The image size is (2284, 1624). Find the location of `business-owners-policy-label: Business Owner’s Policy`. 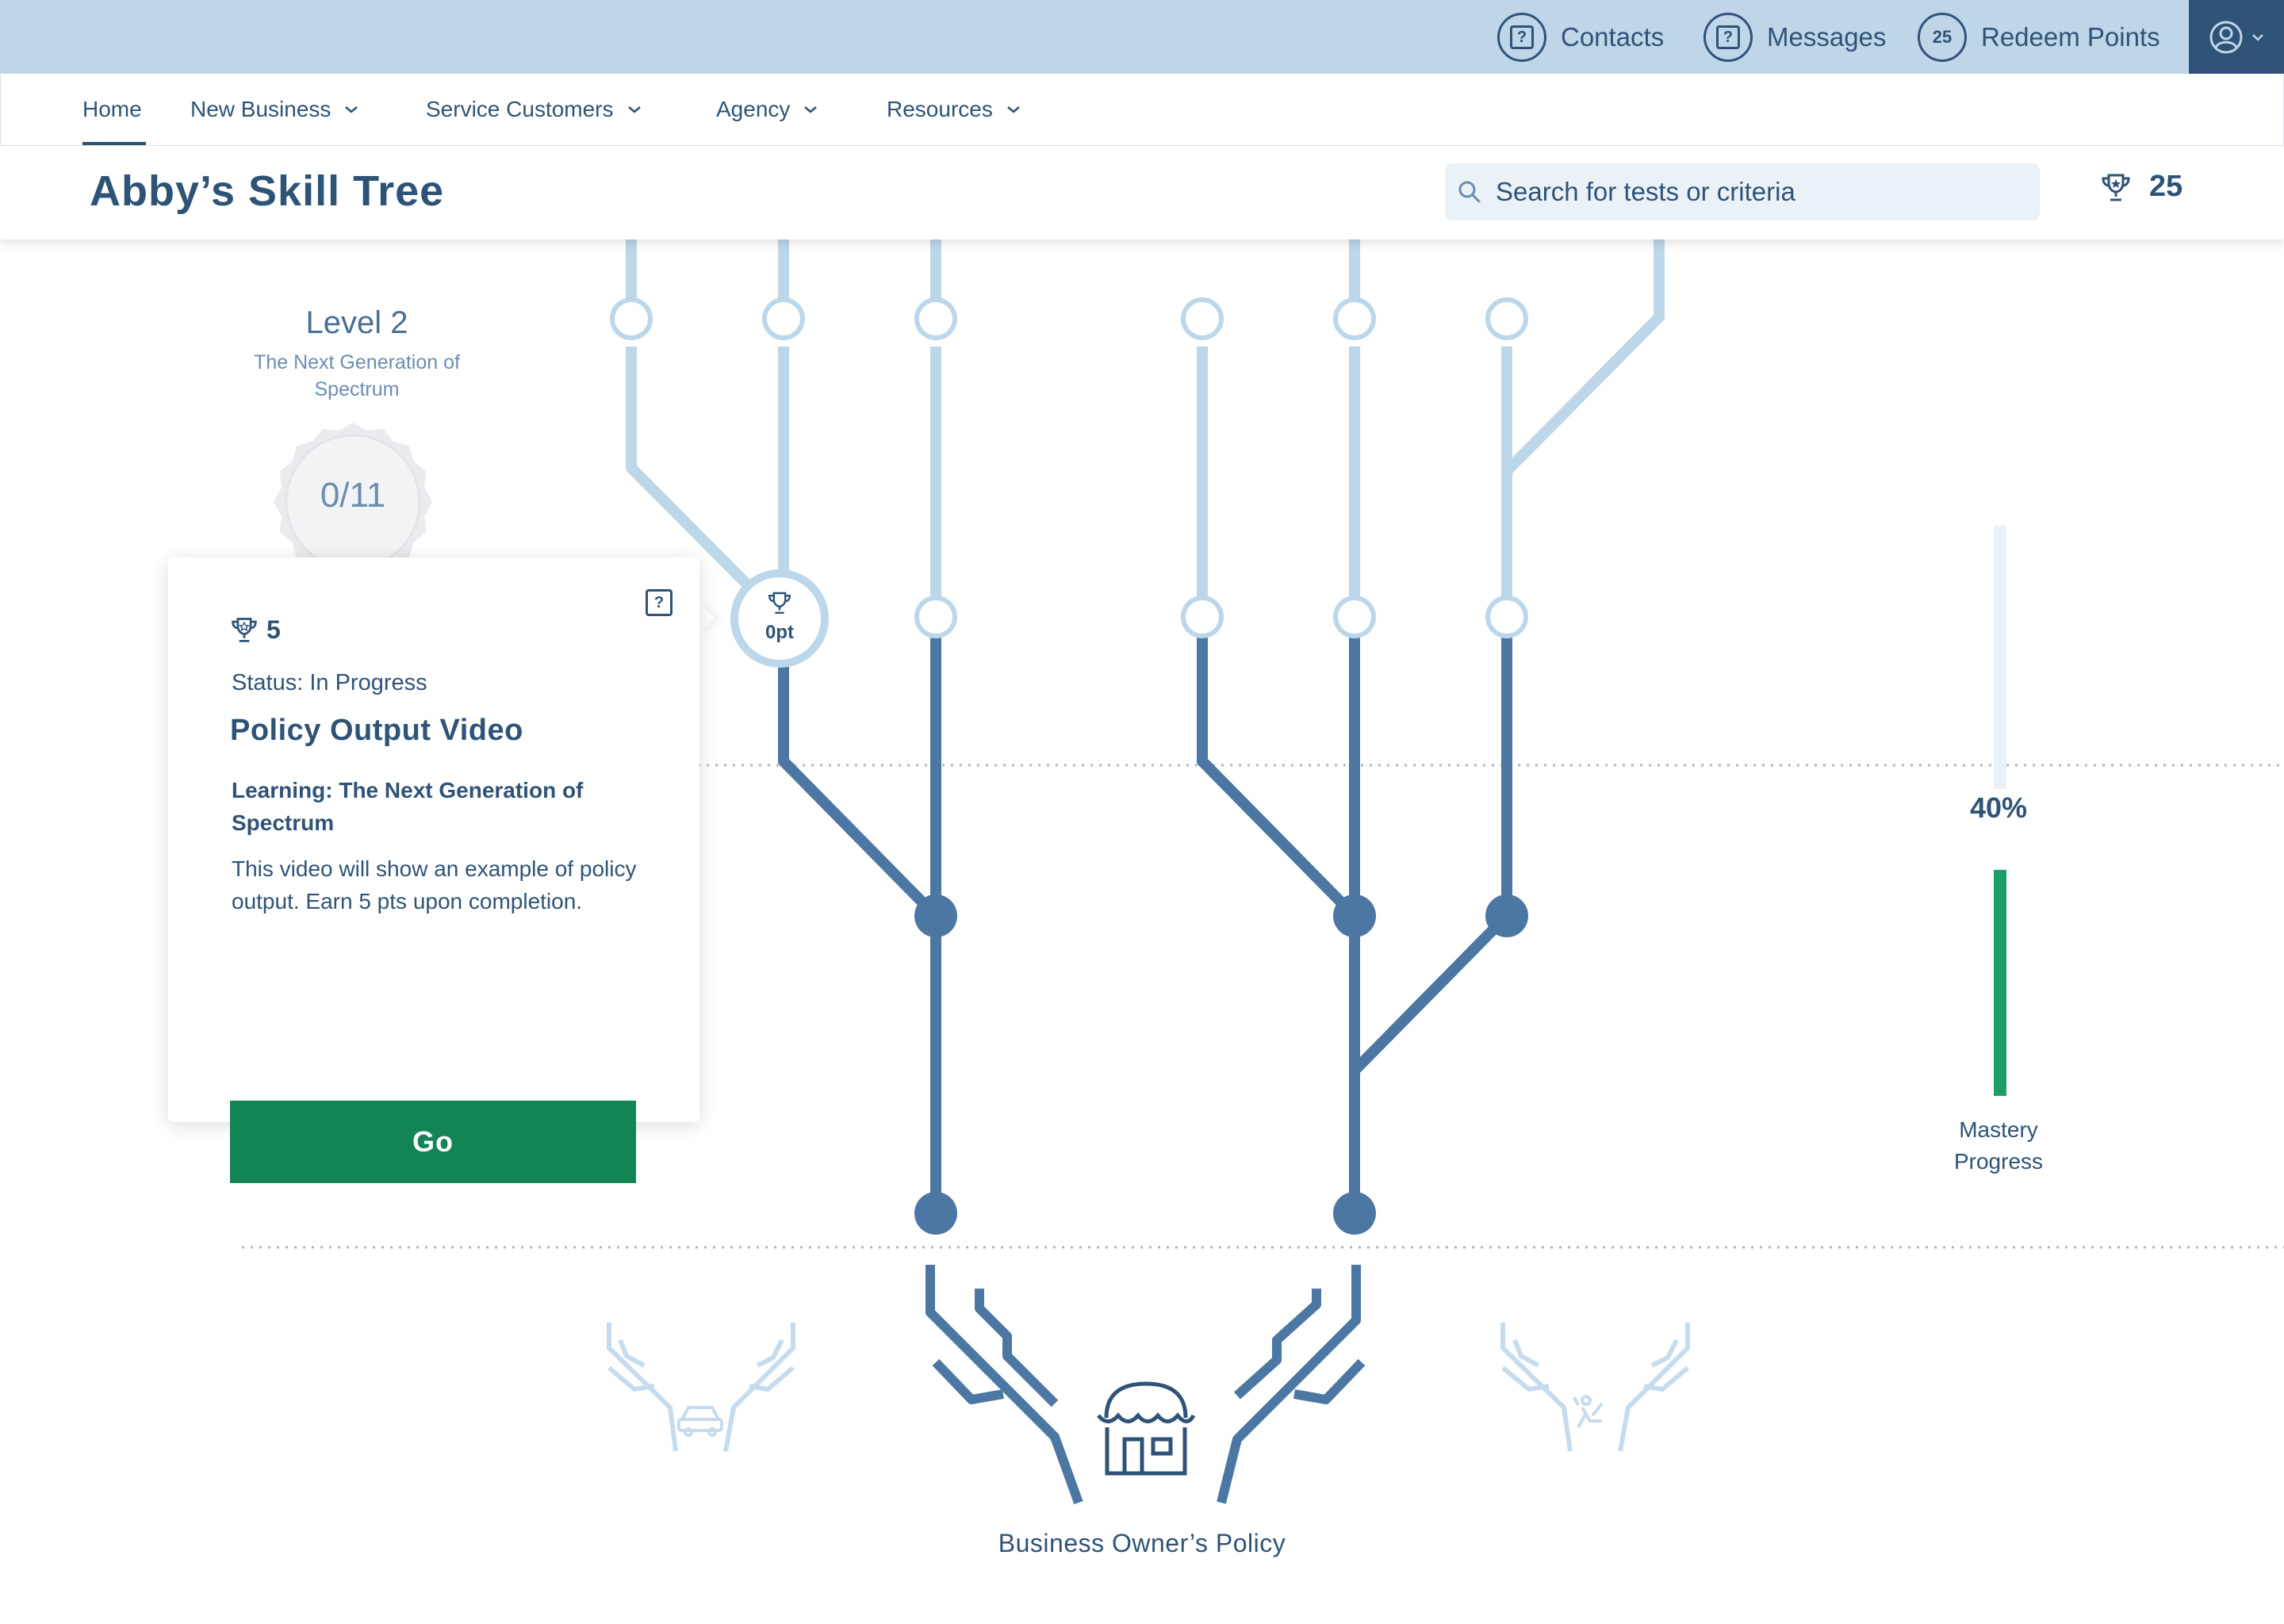

business-owners-policy-label: Business Owner’s Policy is located at coordinates (1142, 1543).